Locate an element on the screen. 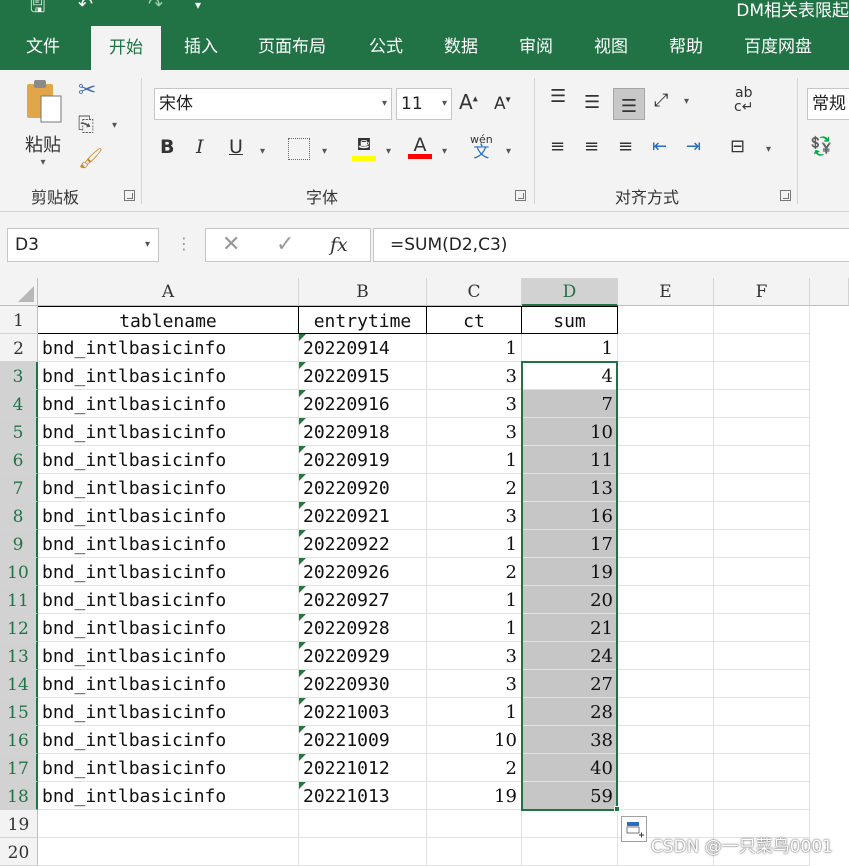 Image resolution: width=849 pixels, height=866 pixels. data-cell: 28 is located at coordinates (570, 712).